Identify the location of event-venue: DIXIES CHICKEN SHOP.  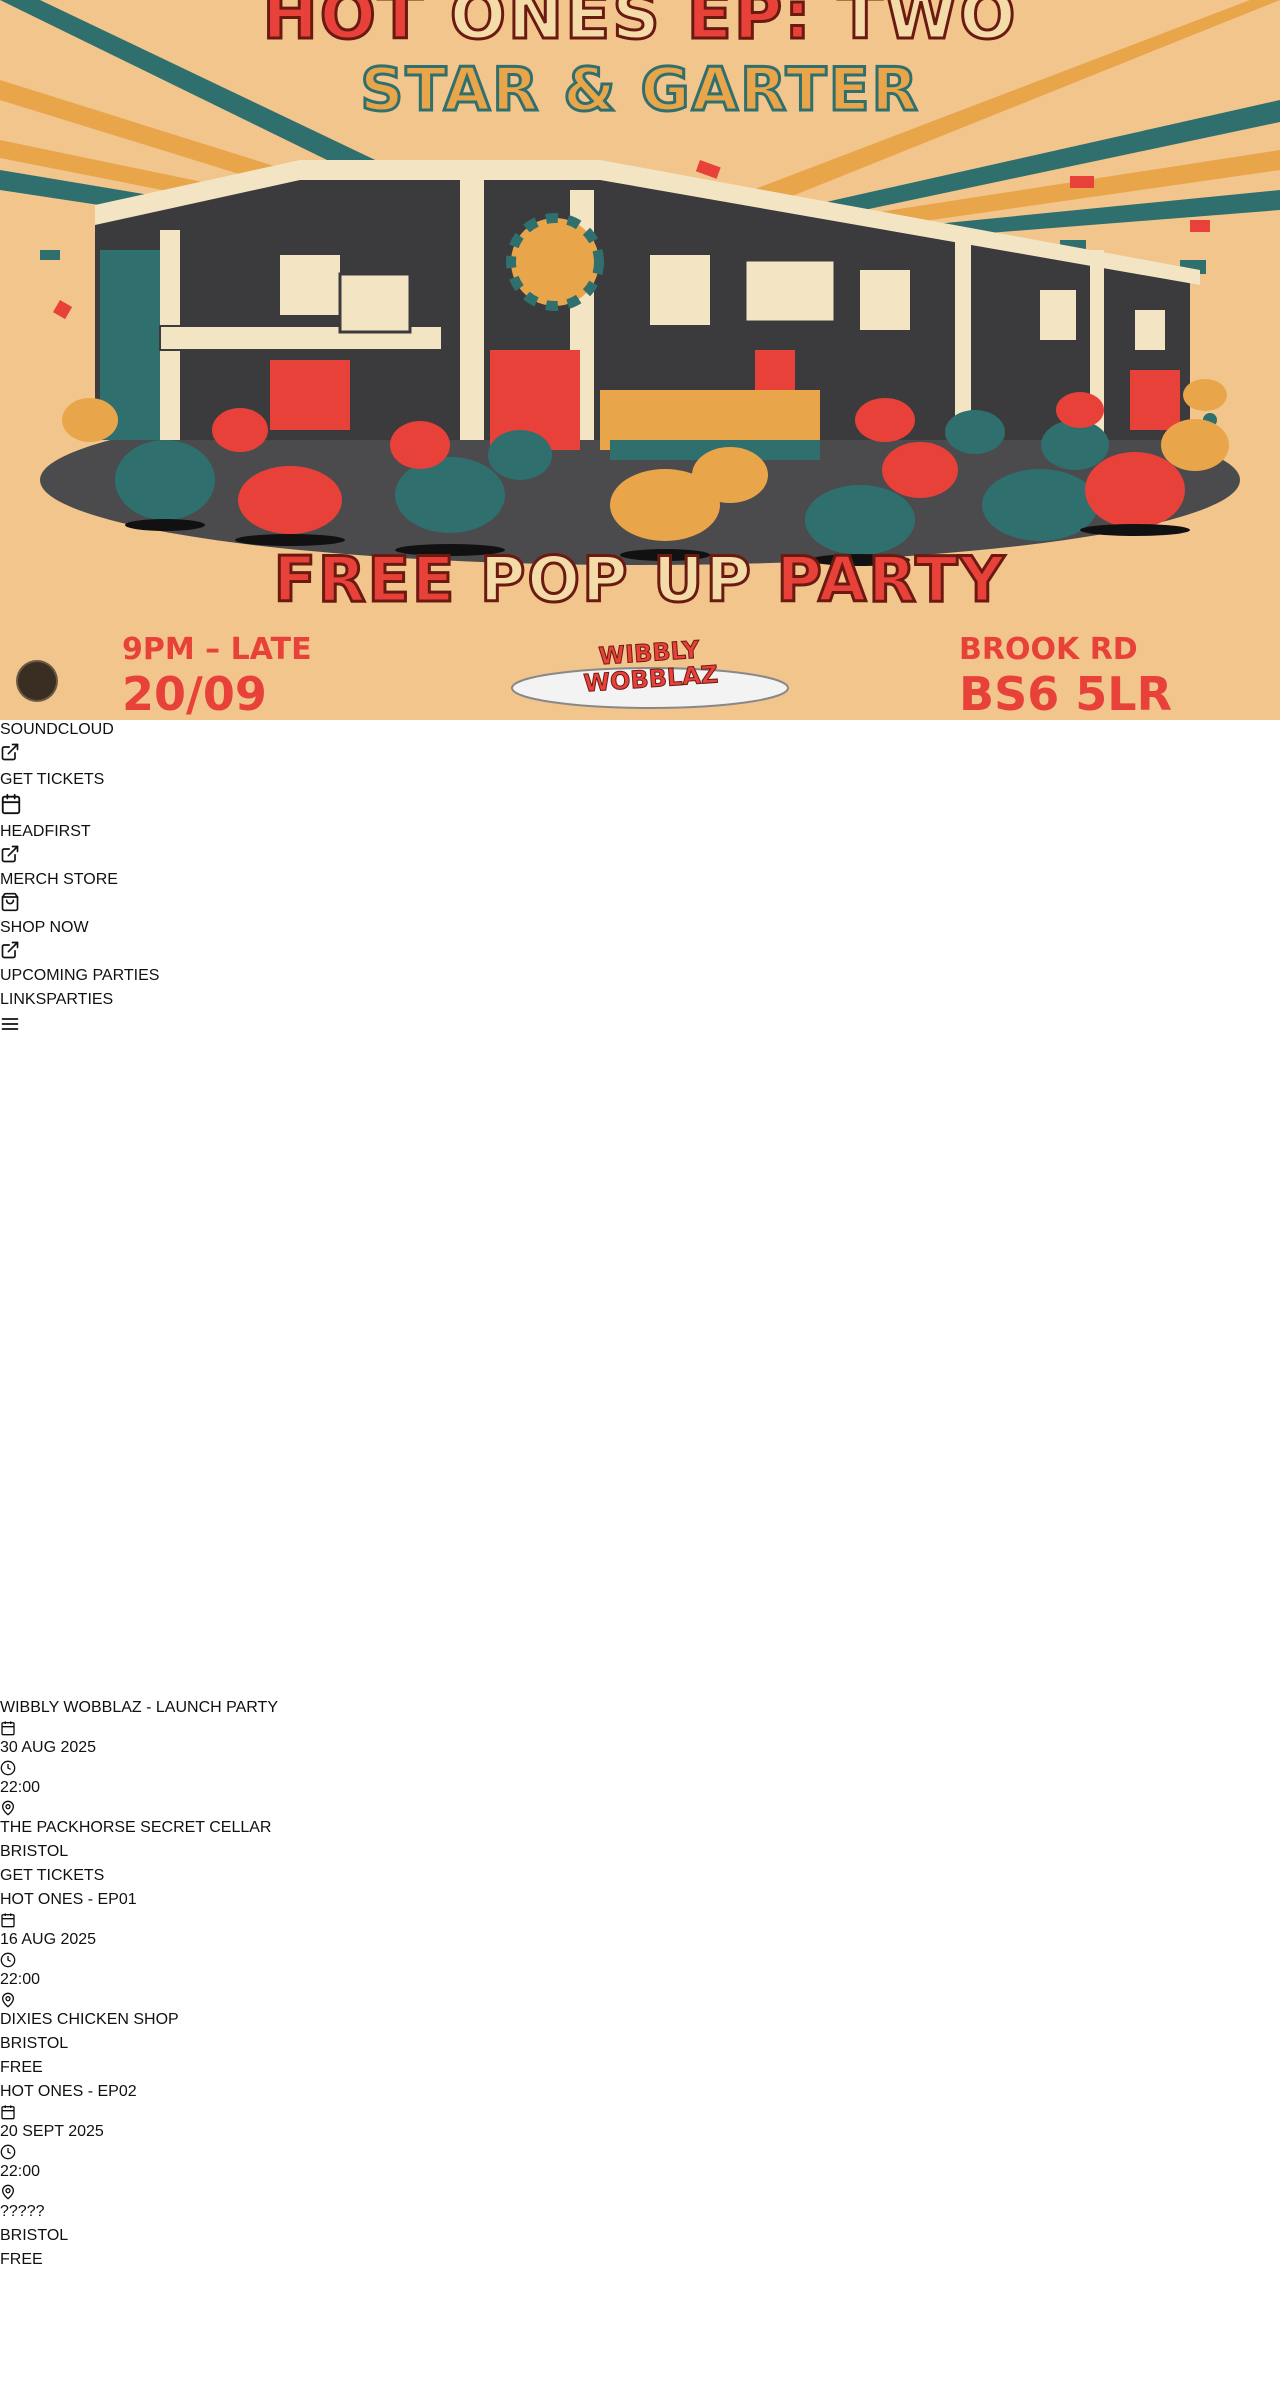
(89, 2019).